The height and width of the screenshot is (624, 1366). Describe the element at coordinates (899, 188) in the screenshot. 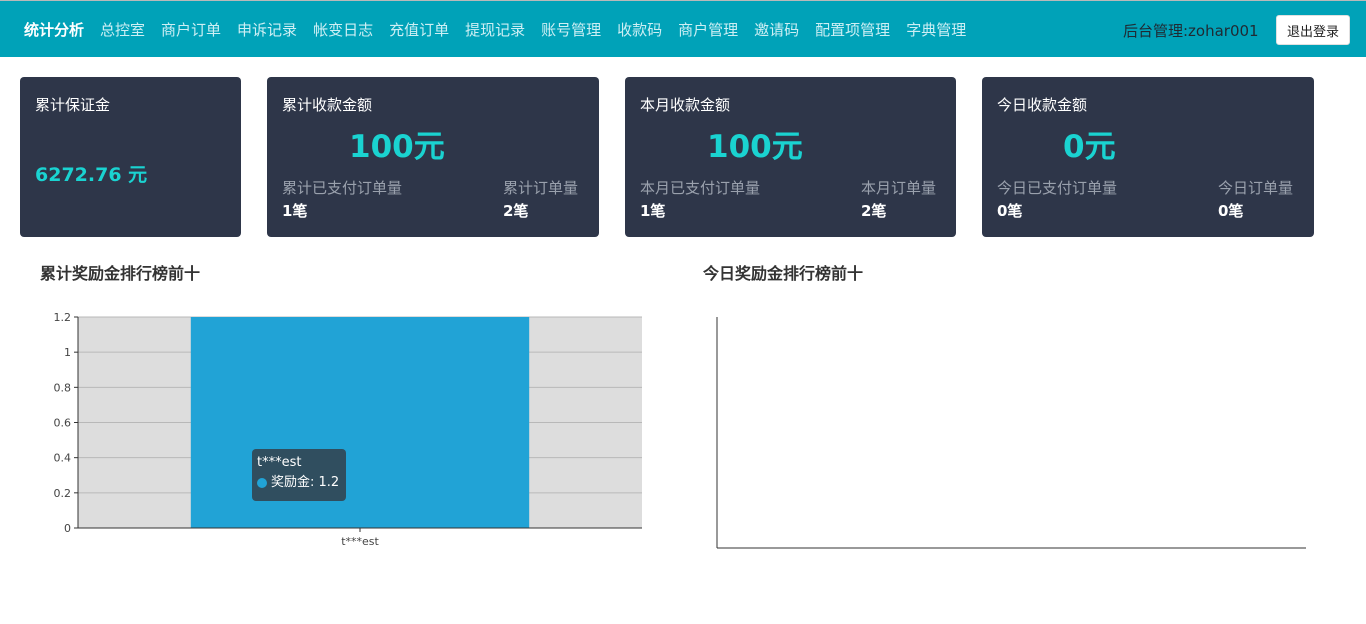

I see `month-orders-label: 本月订单量` at that location.